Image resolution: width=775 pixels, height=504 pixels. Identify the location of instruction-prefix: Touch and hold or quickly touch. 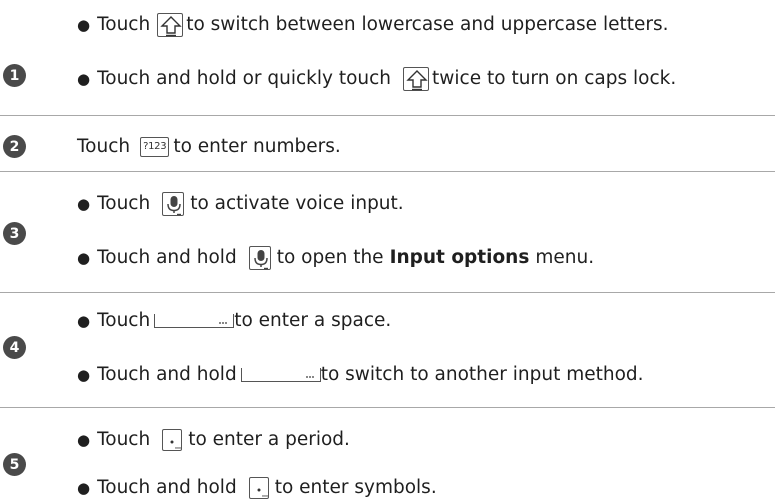
(244, 78).